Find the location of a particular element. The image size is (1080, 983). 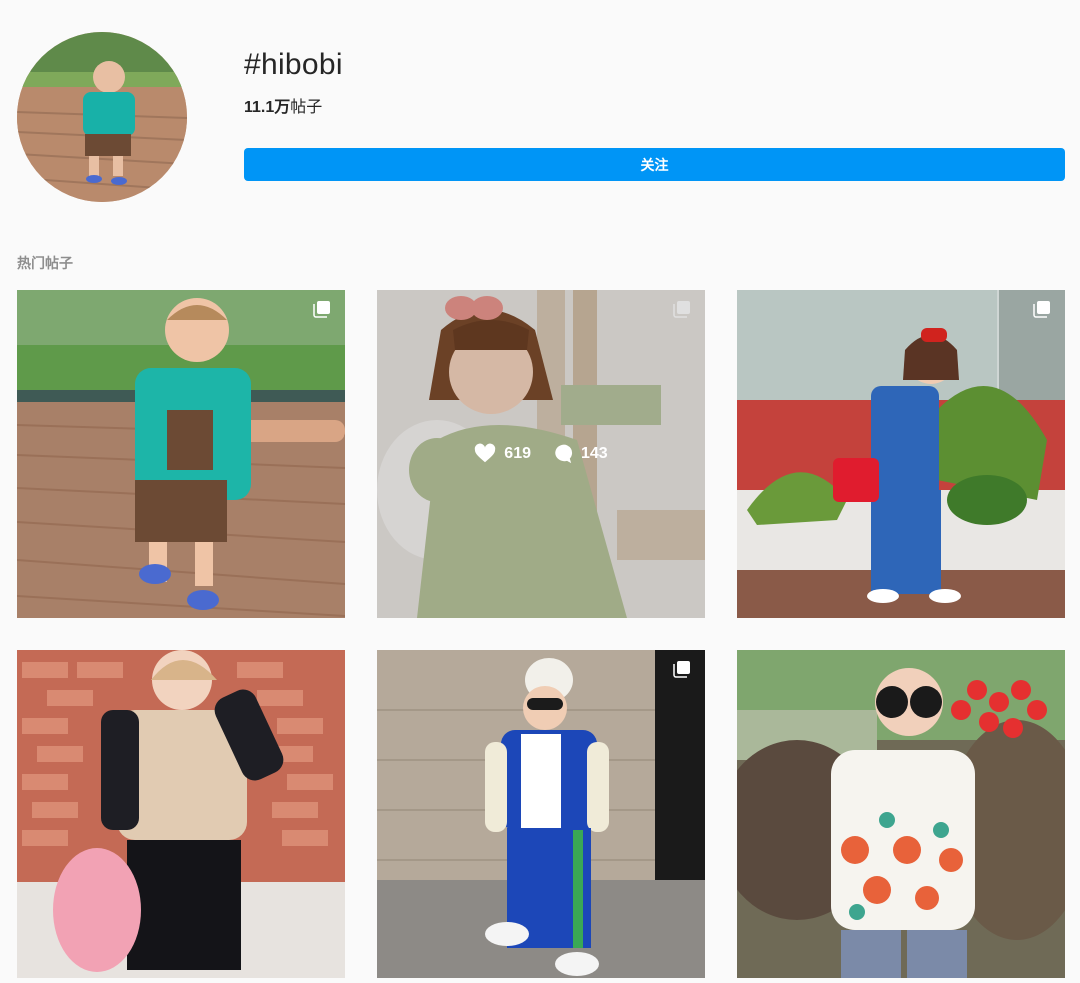

post-count-label: 帖子 is located at coordinates (306, 107).